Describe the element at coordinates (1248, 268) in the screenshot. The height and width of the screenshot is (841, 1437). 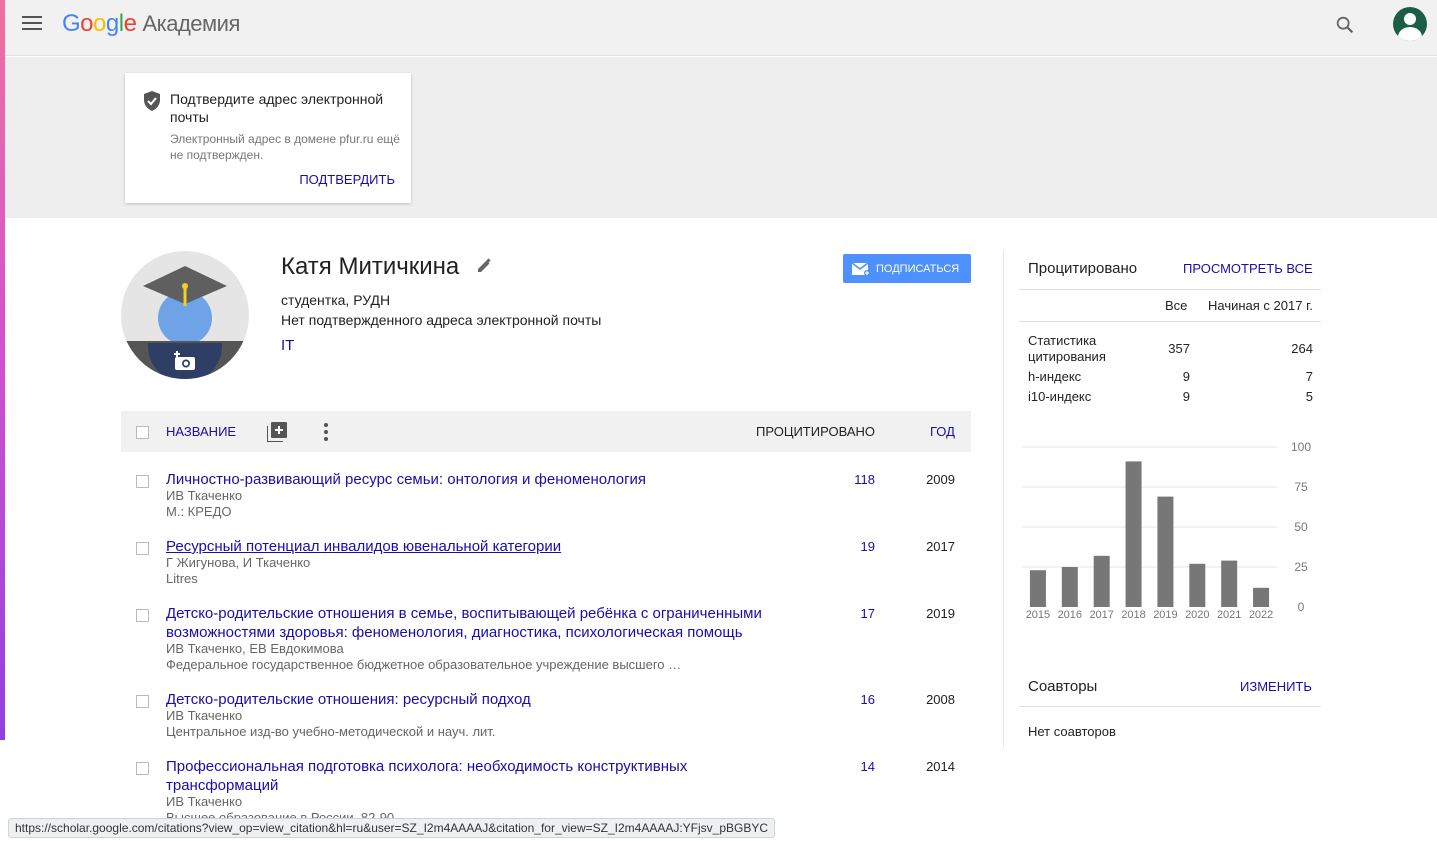
I see `view-all-button: ПРОСМОТРЕТЬ ВСЕ` at that location.